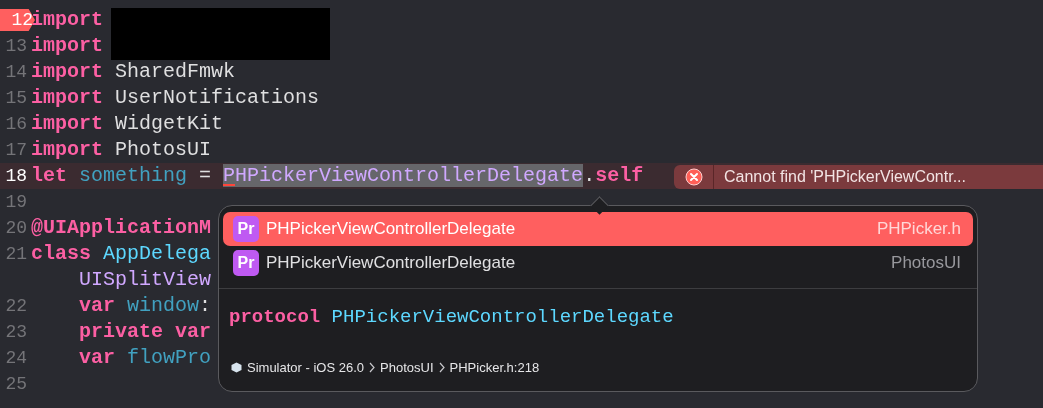 This screenshot has height=408, width=1043. I want to click on code-line: @UIApplicationM, so click(121, 228).